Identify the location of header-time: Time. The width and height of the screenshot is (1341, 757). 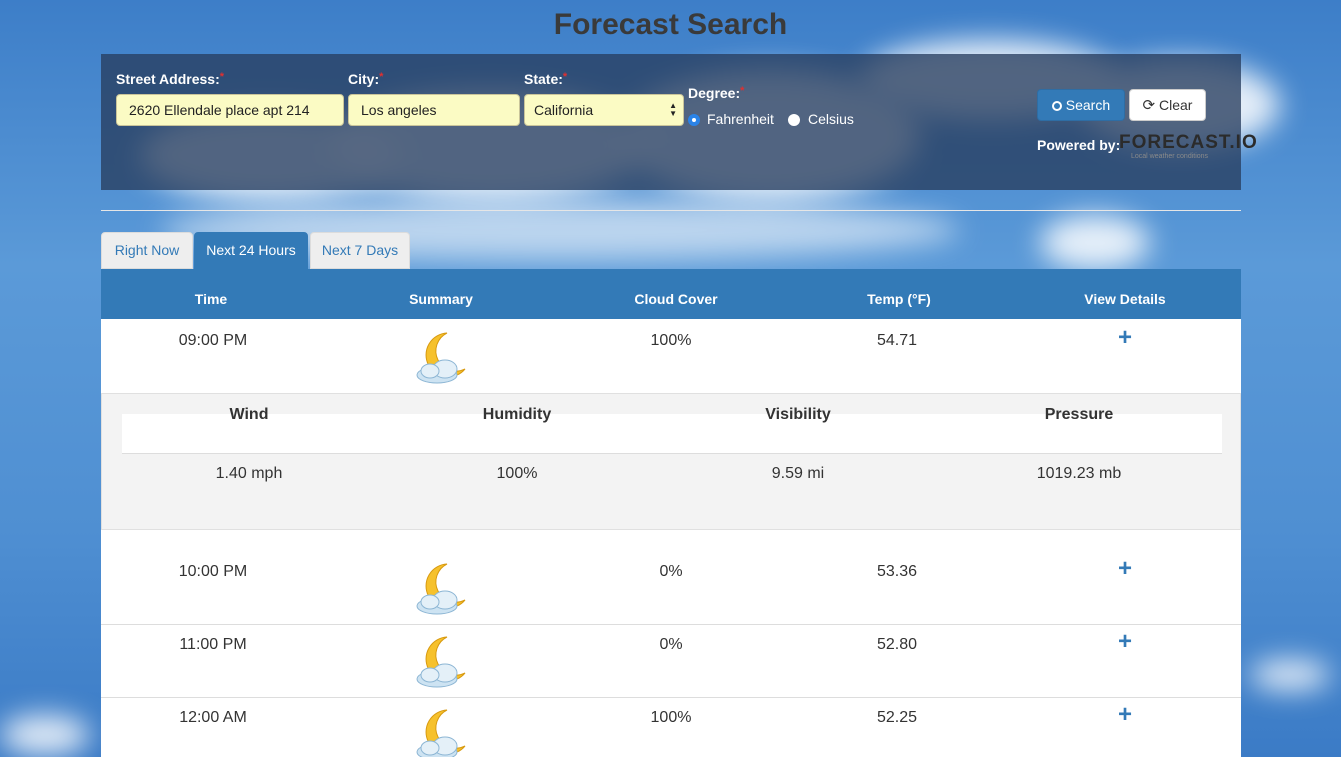
(211, 299).